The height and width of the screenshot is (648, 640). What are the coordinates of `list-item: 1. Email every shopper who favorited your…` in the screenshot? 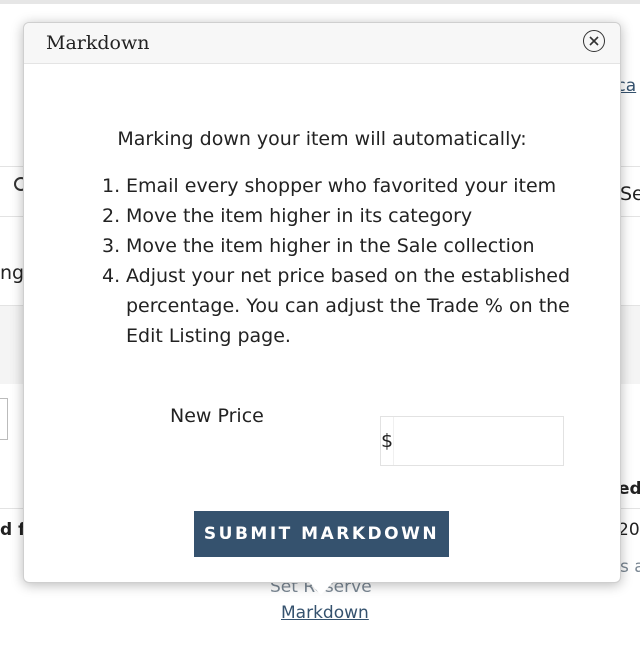 It's located at (349, 186).